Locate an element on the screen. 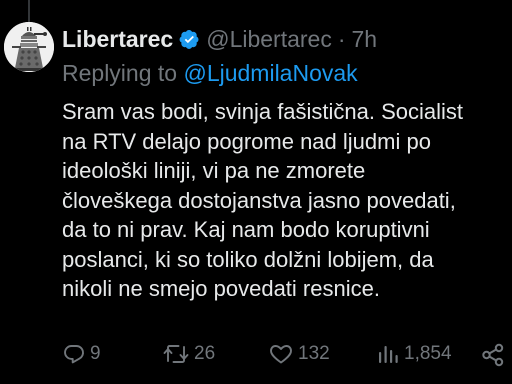  heart-icon is located at coordinates (281, 354).